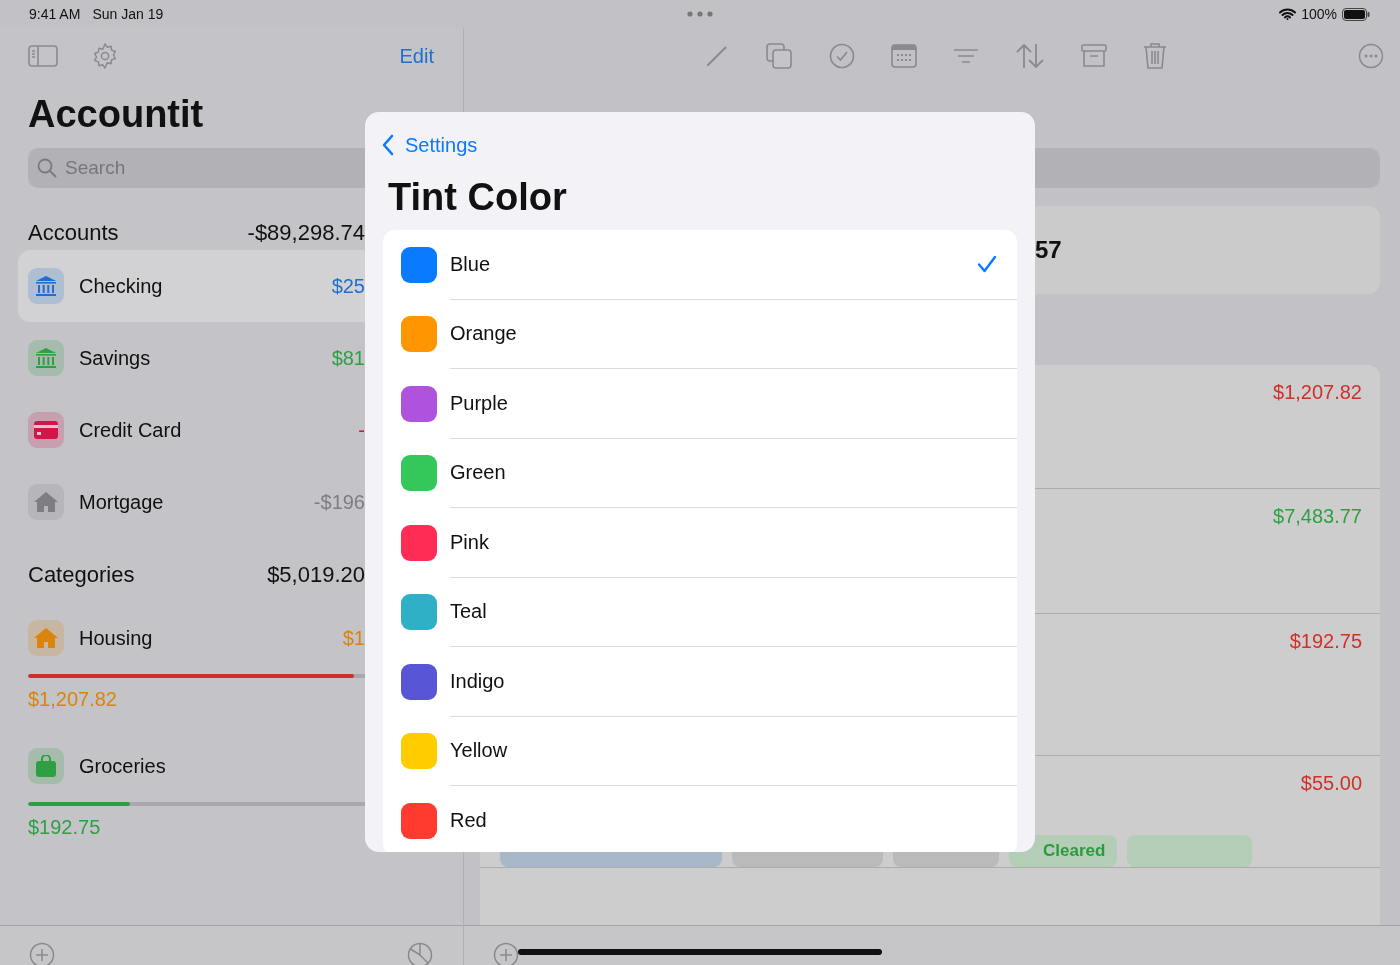 Image resolution: width=1400 pixels, height=965 pixels. Describe the element at coordinates (700, 543) in the screenshot. I see `color-option: Pink` at that location.